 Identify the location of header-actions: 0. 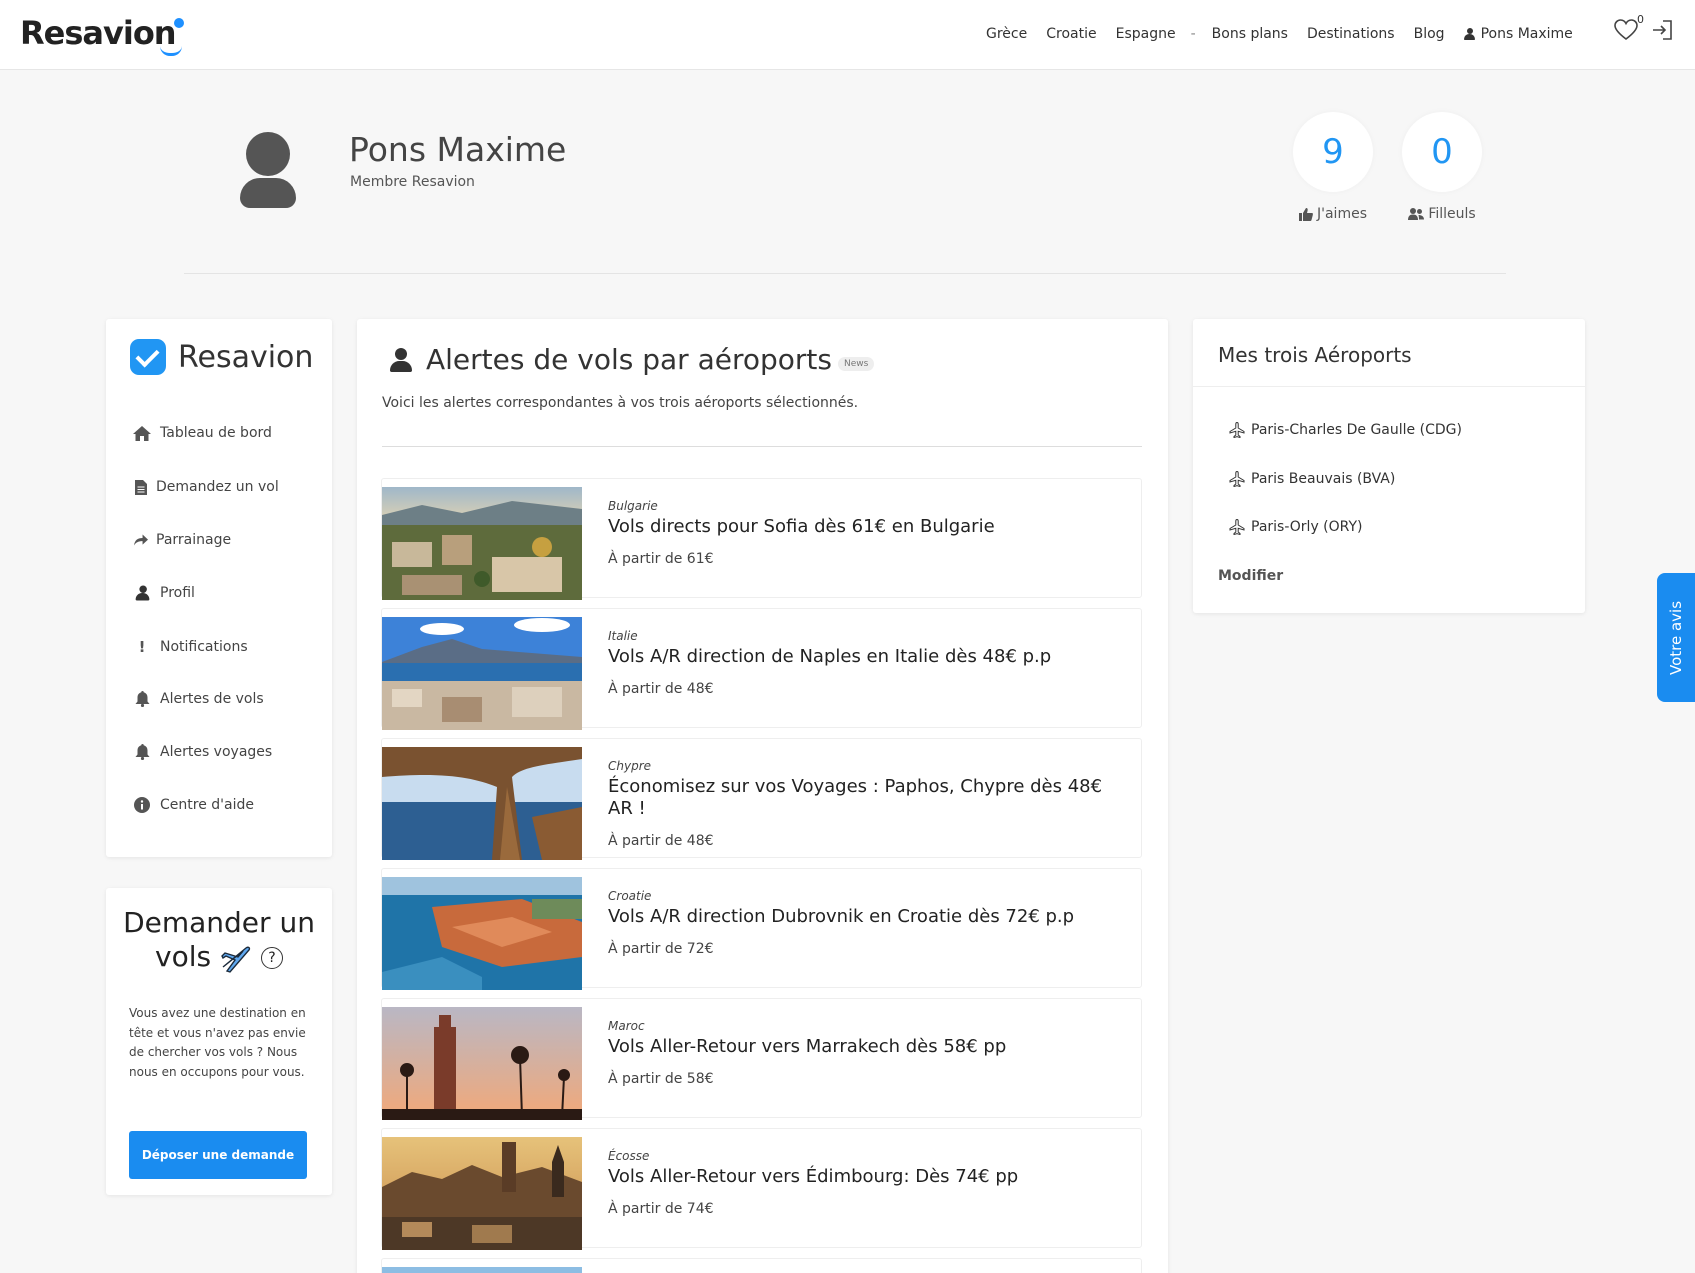
(1644, 29).